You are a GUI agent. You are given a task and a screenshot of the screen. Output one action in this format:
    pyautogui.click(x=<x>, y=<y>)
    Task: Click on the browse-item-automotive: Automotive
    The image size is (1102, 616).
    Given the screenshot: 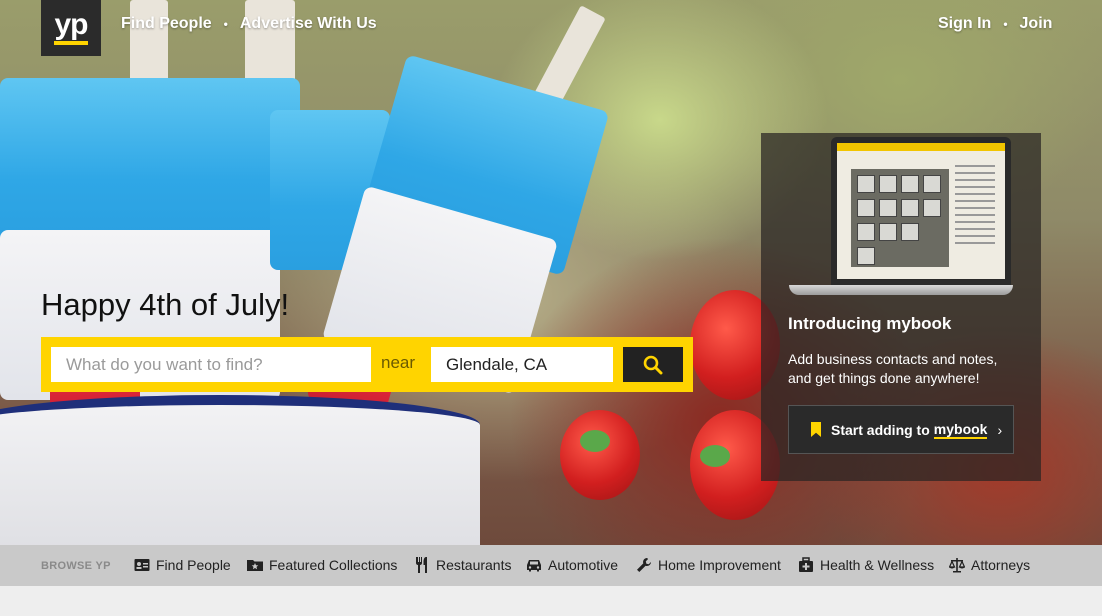 What is the action you would take?
    pyautogui.click(x=572, y=565)
    